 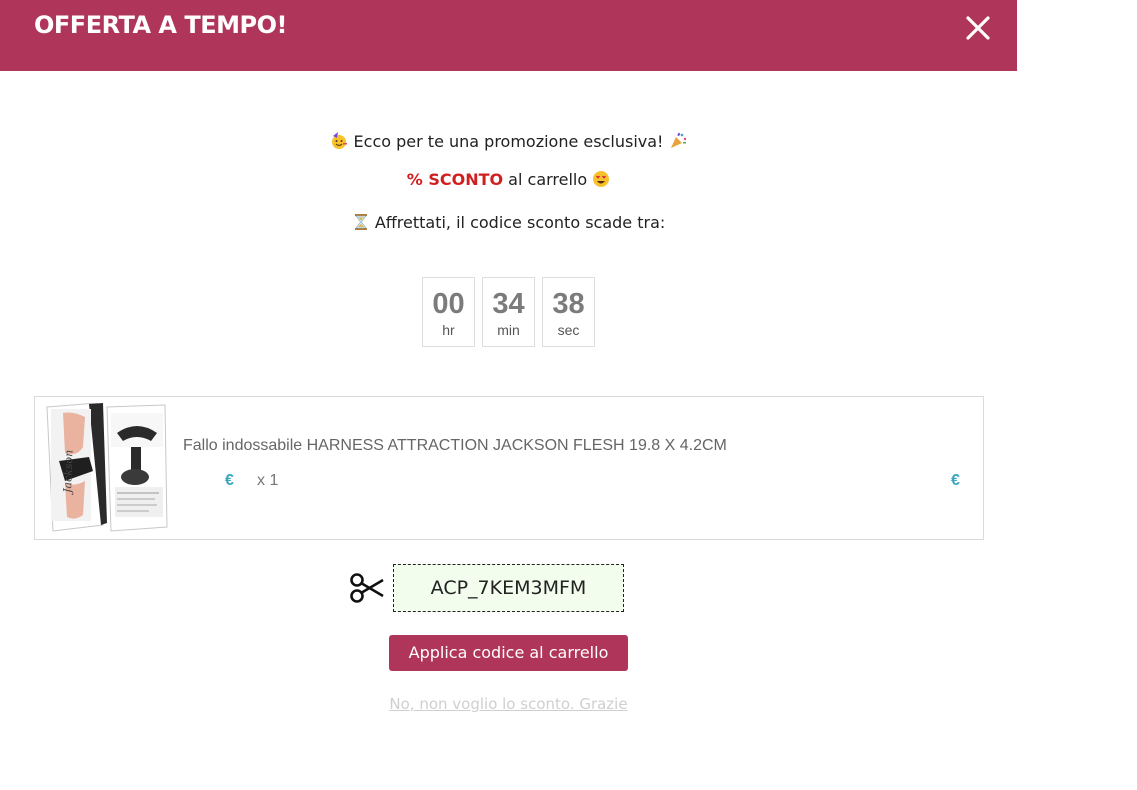 I want to click on countdown-timer: 00 hr 34 min 38 sec, so click(x=508, y=312).